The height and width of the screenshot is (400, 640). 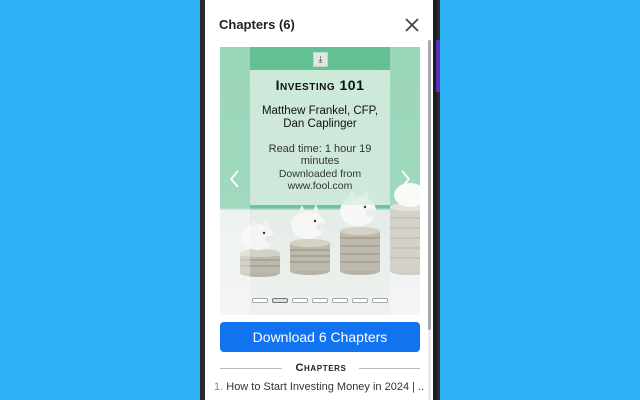 What do you see at coordinates (320, 337) in the screenshot?
I see `download-chapters-button: Download 6 Chapters` at bounding box center [320, 337].